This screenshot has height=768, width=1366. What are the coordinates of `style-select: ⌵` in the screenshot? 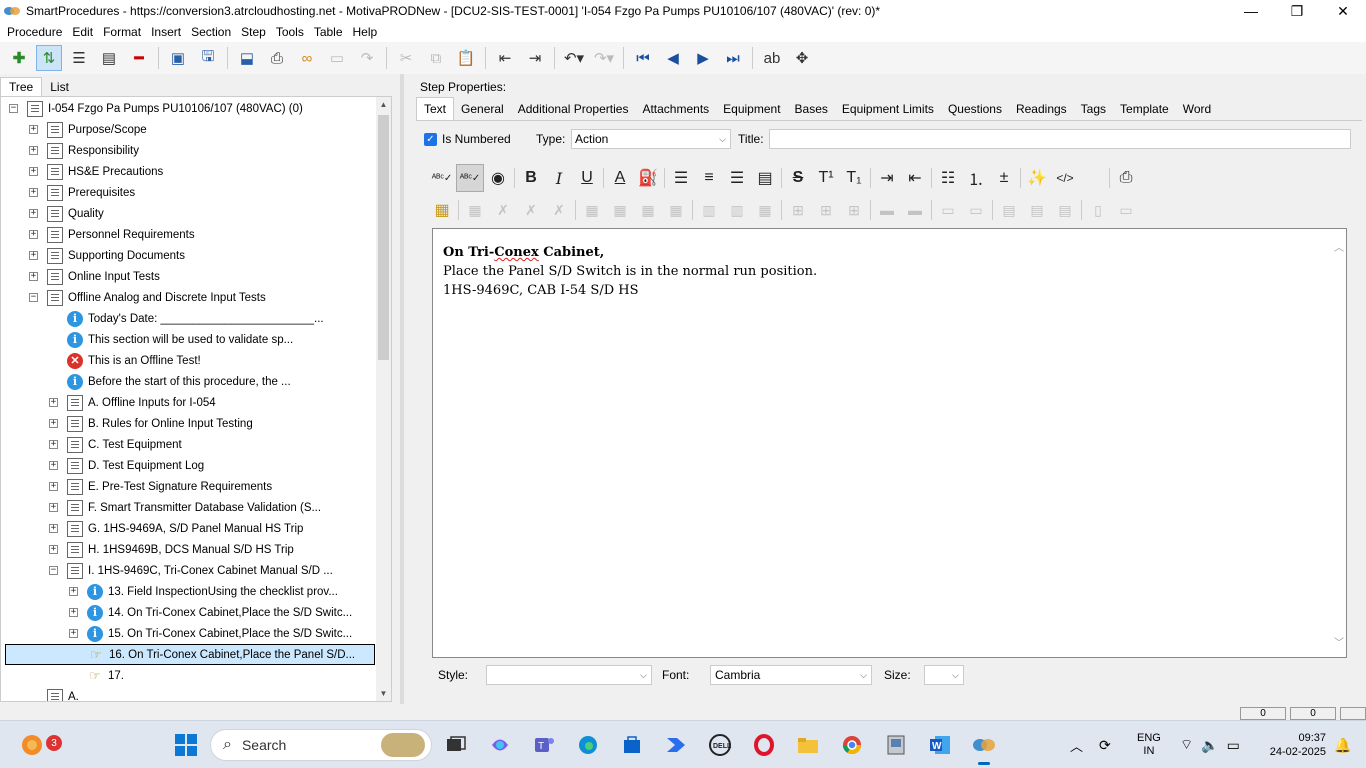 It's located at (569, 675).